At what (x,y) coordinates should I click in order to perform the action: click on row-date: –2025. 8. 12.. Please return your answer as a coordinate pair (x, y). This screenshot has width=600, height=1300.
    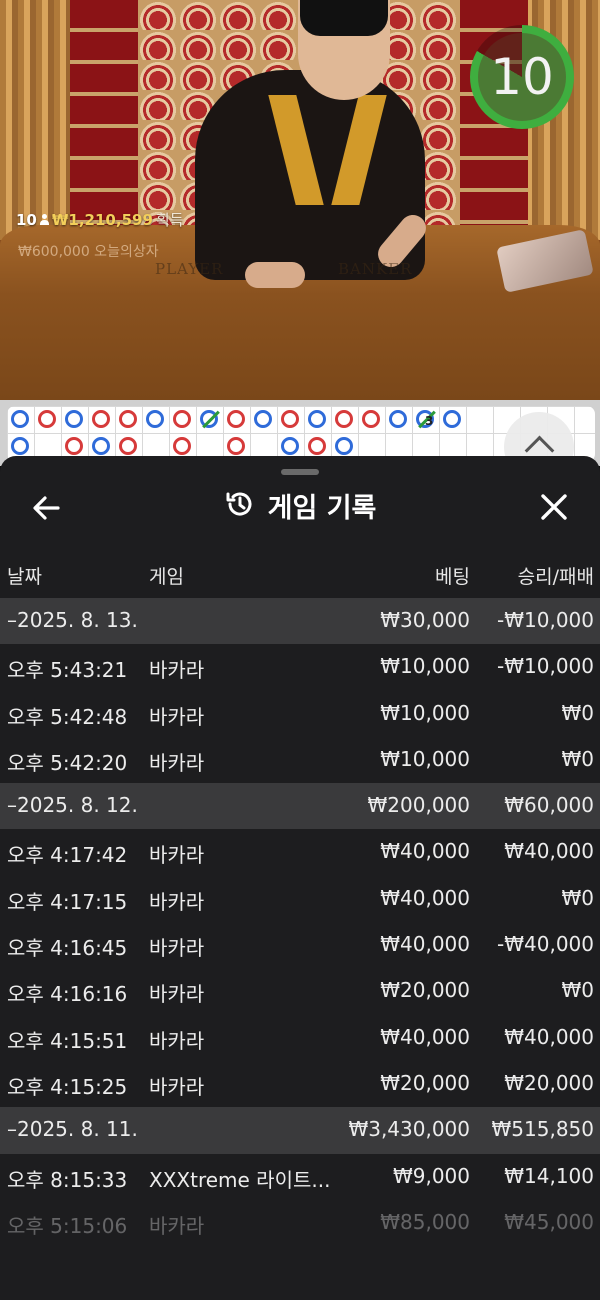
    Looking at the image, I should click on (72, 805).